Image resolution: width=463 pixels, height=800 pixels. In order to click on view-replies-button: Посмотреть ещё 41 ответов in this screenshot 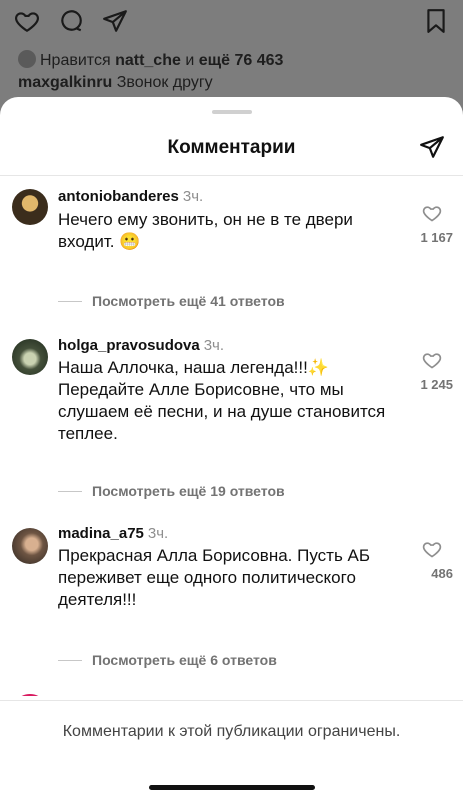, I will do `click(171, 301)`.